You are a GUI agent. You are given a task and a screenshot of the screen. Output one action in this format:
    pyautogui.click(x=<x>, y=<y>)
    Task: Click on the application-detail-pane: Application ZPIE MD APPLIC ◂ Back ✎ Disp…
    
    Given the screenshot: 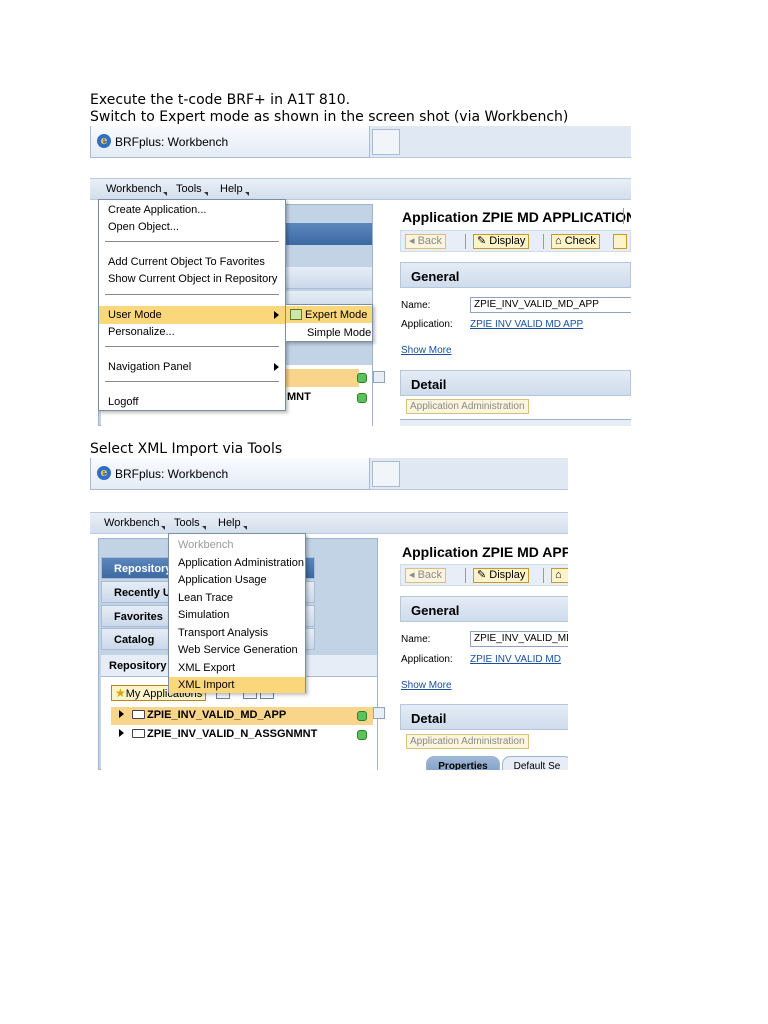 What is the action you would take?
    pyautogui.click(x=483, y=654)
    